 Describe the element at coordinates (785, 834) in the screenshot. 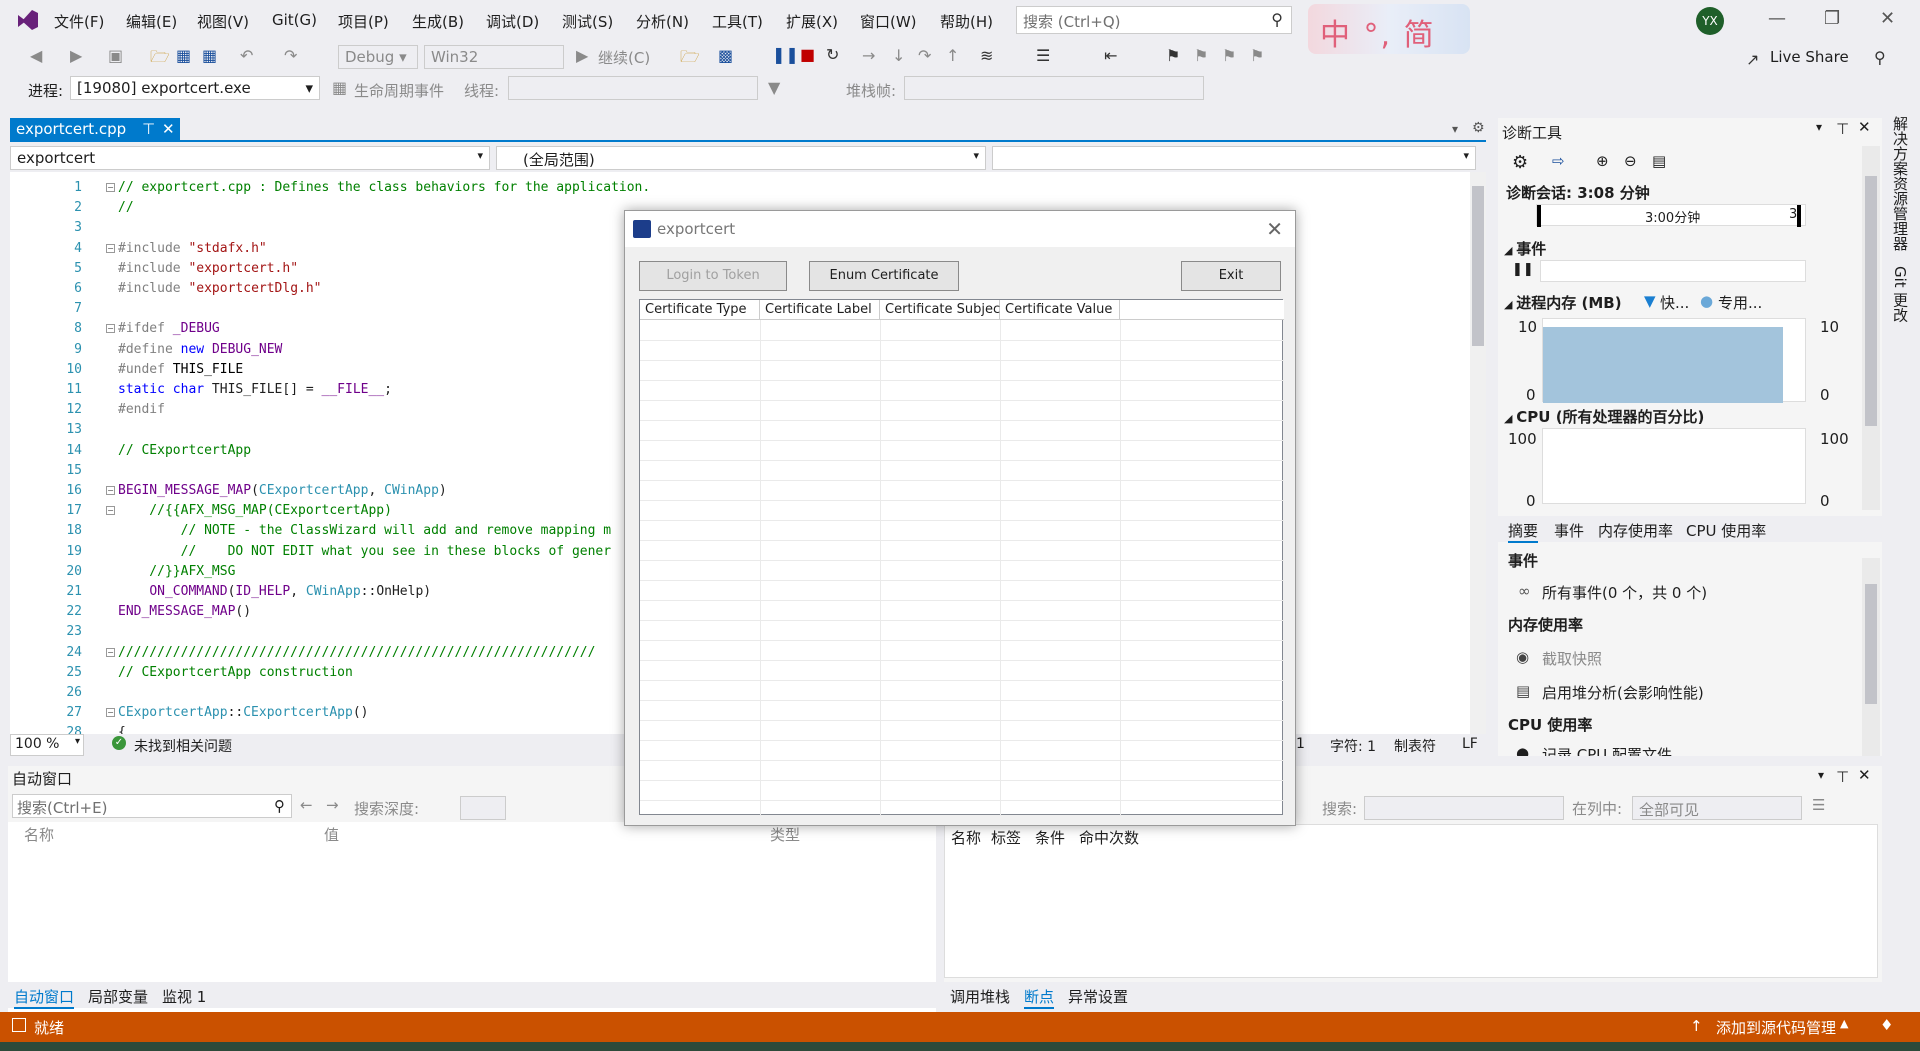

I see `col-type: 类型` at that location.